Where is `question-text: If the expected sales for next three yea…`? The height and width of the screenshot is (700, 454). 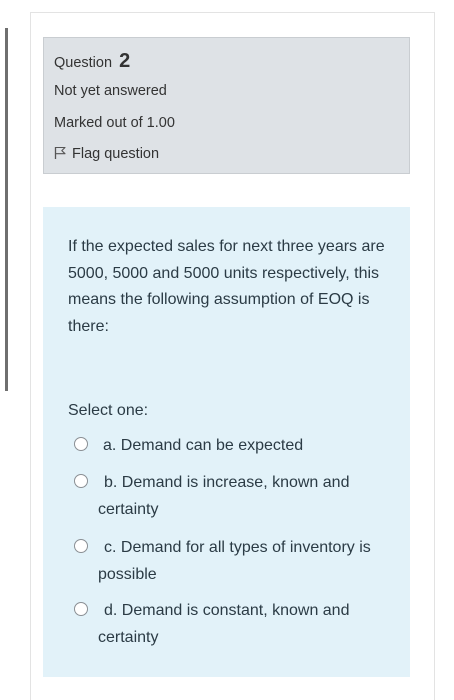 question-text: If the expected sales for next three yea… is located at coordinates (226, 286).